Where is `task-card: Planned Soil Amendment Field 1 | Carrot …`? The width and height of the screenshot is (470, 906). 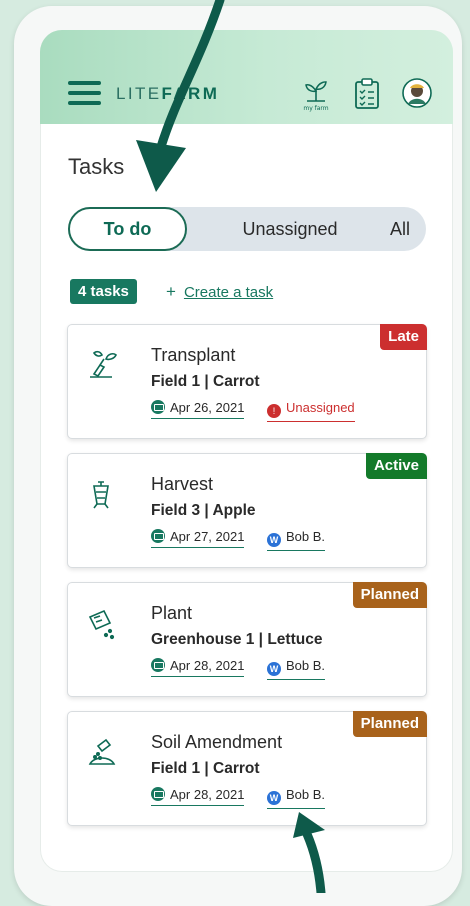 task-card: Planned Soil Amendment Field 1 | Carrot … is located at coordinates (247, 768).